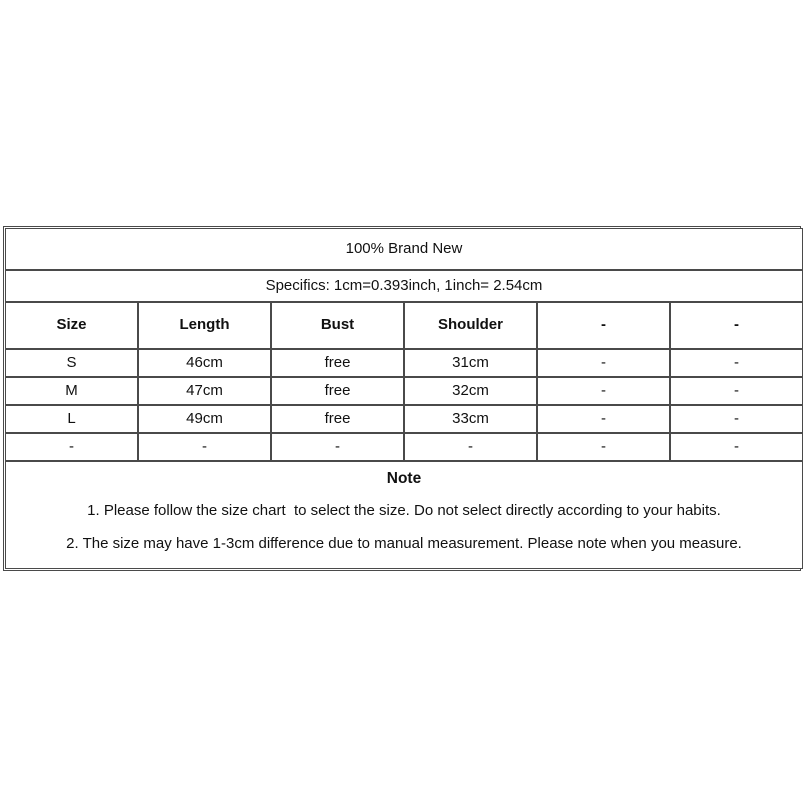 The height and width of the screenshot is (810, 810). I want to click on cell-shoulder: 32cm, so click(470, 391).